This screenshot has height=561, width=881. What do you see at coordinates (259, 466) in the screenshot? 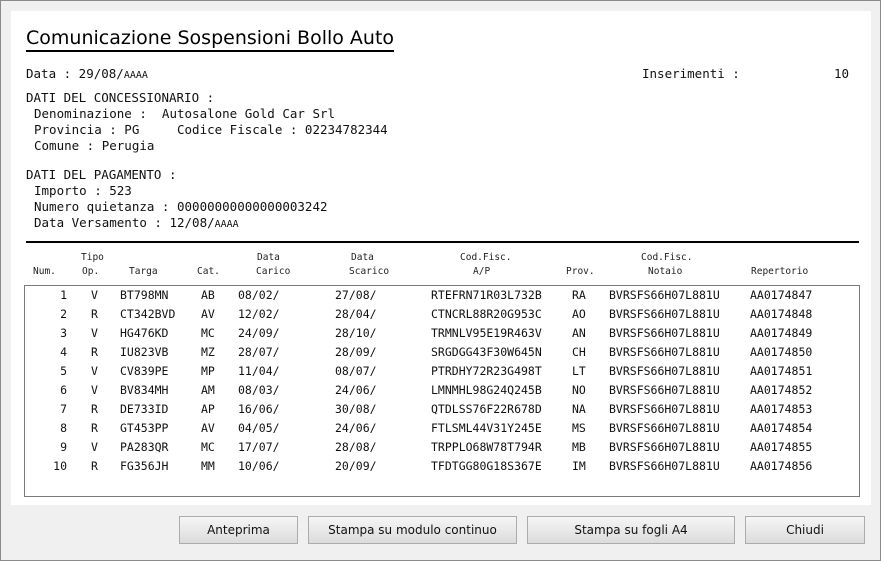
I see `cell-carico: 10/06/` at bounding box center [259, 466].